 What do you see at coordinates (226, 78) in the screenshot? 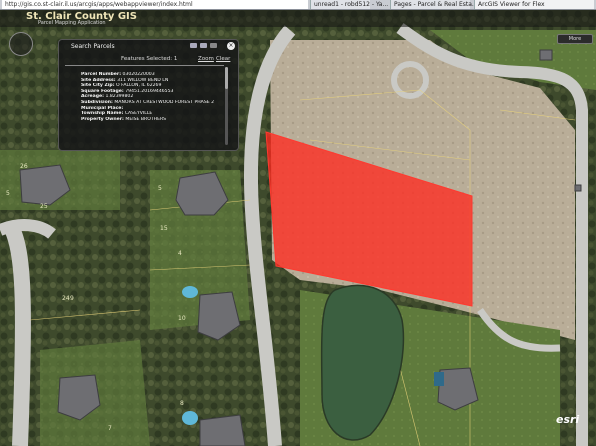
I see `scroll-thumb` at bounding box center [226, 78].